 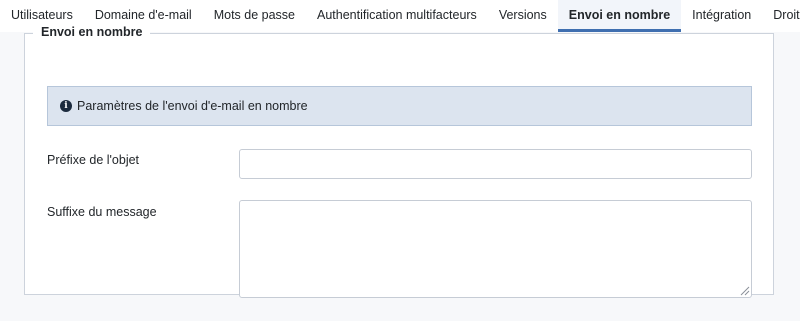 What do you see at coordinates (744, 290) in the screenshot?
I see `resize-grip-icon` at bounding box center [744, 290].